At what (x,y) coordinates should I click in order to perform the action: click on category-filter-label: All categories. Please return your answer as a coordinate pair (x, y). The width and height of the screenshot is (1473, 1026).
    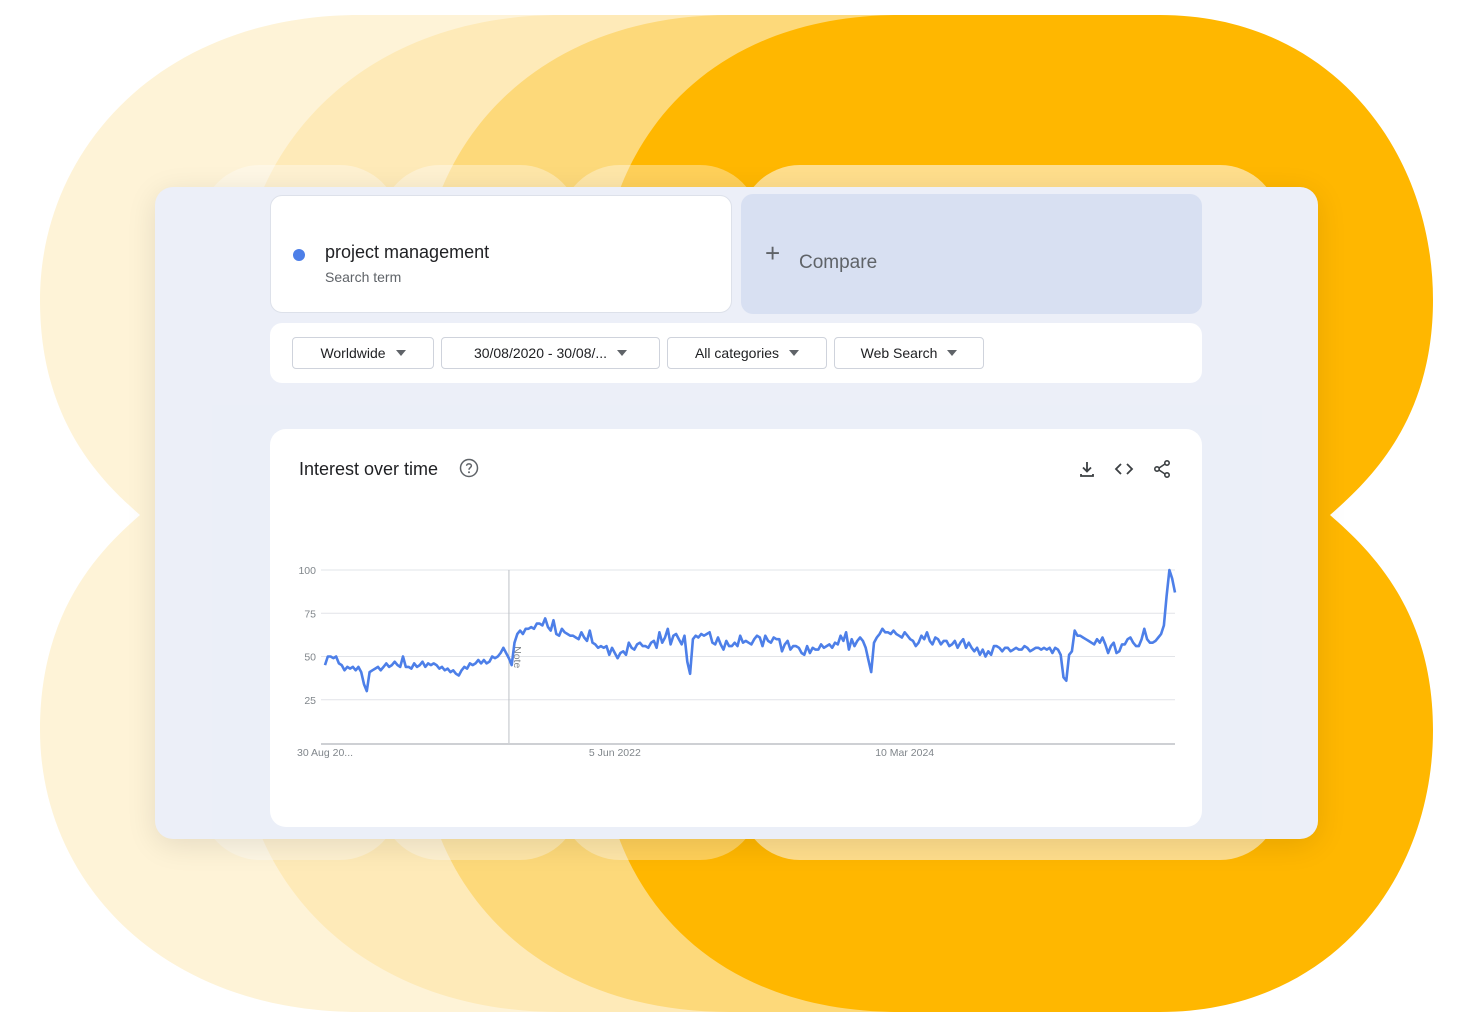
    Looking at the image, I should click on (737, 353).